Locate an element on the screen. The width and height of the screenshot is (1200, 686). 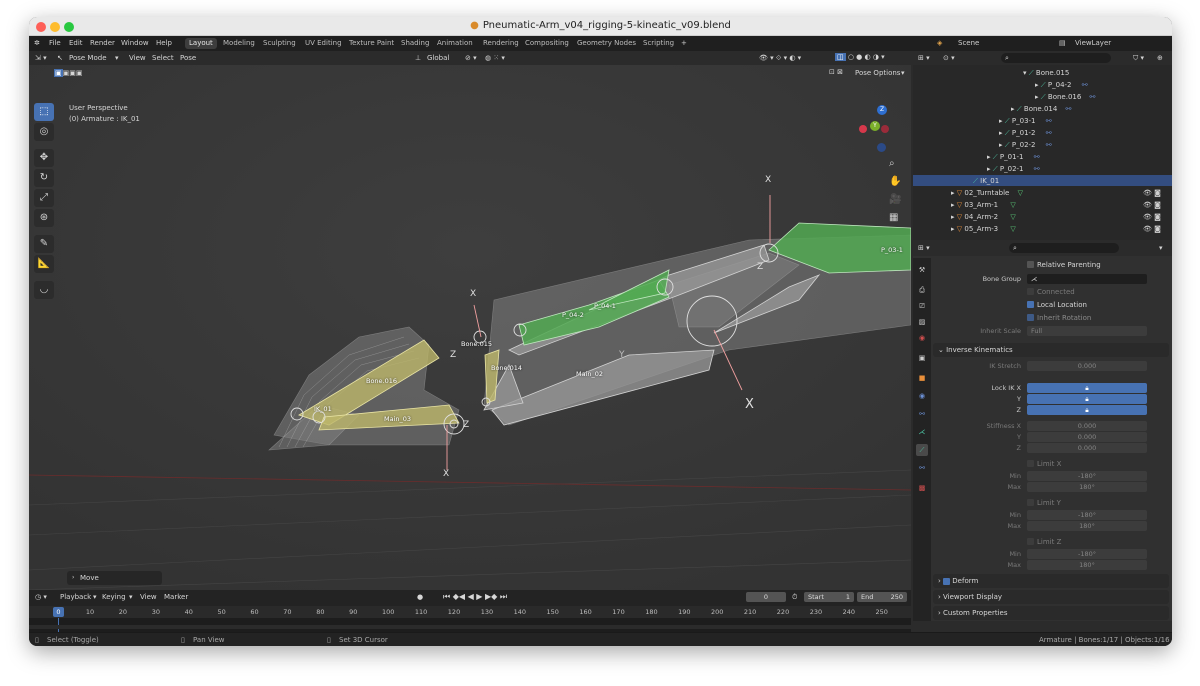
tab-scripting: Scripting is located at coordinates (658, 43).